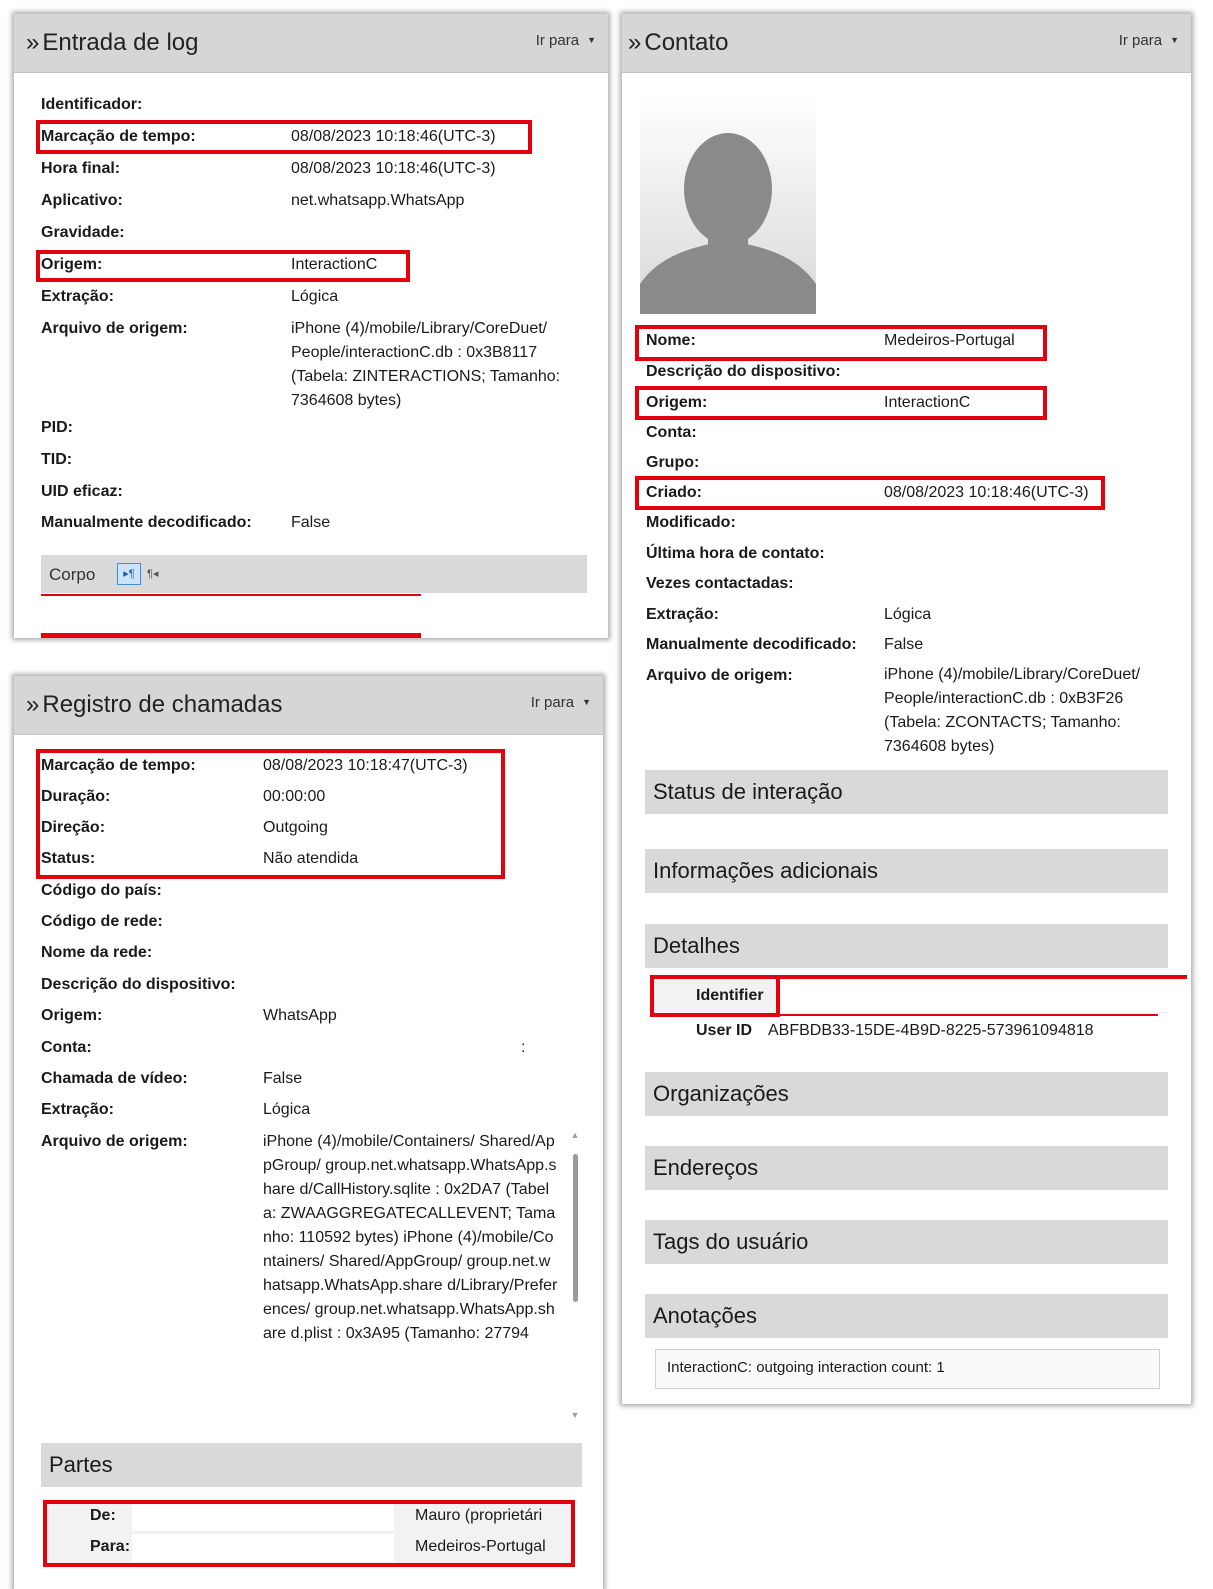 Image resolution: width=1213 pixels, height=1589 pixels. What do you see at coordinates (906, 43) in the screenshot?
I see `contact-header: » Contato Ir para ▼` at bounding box center [906, 43].